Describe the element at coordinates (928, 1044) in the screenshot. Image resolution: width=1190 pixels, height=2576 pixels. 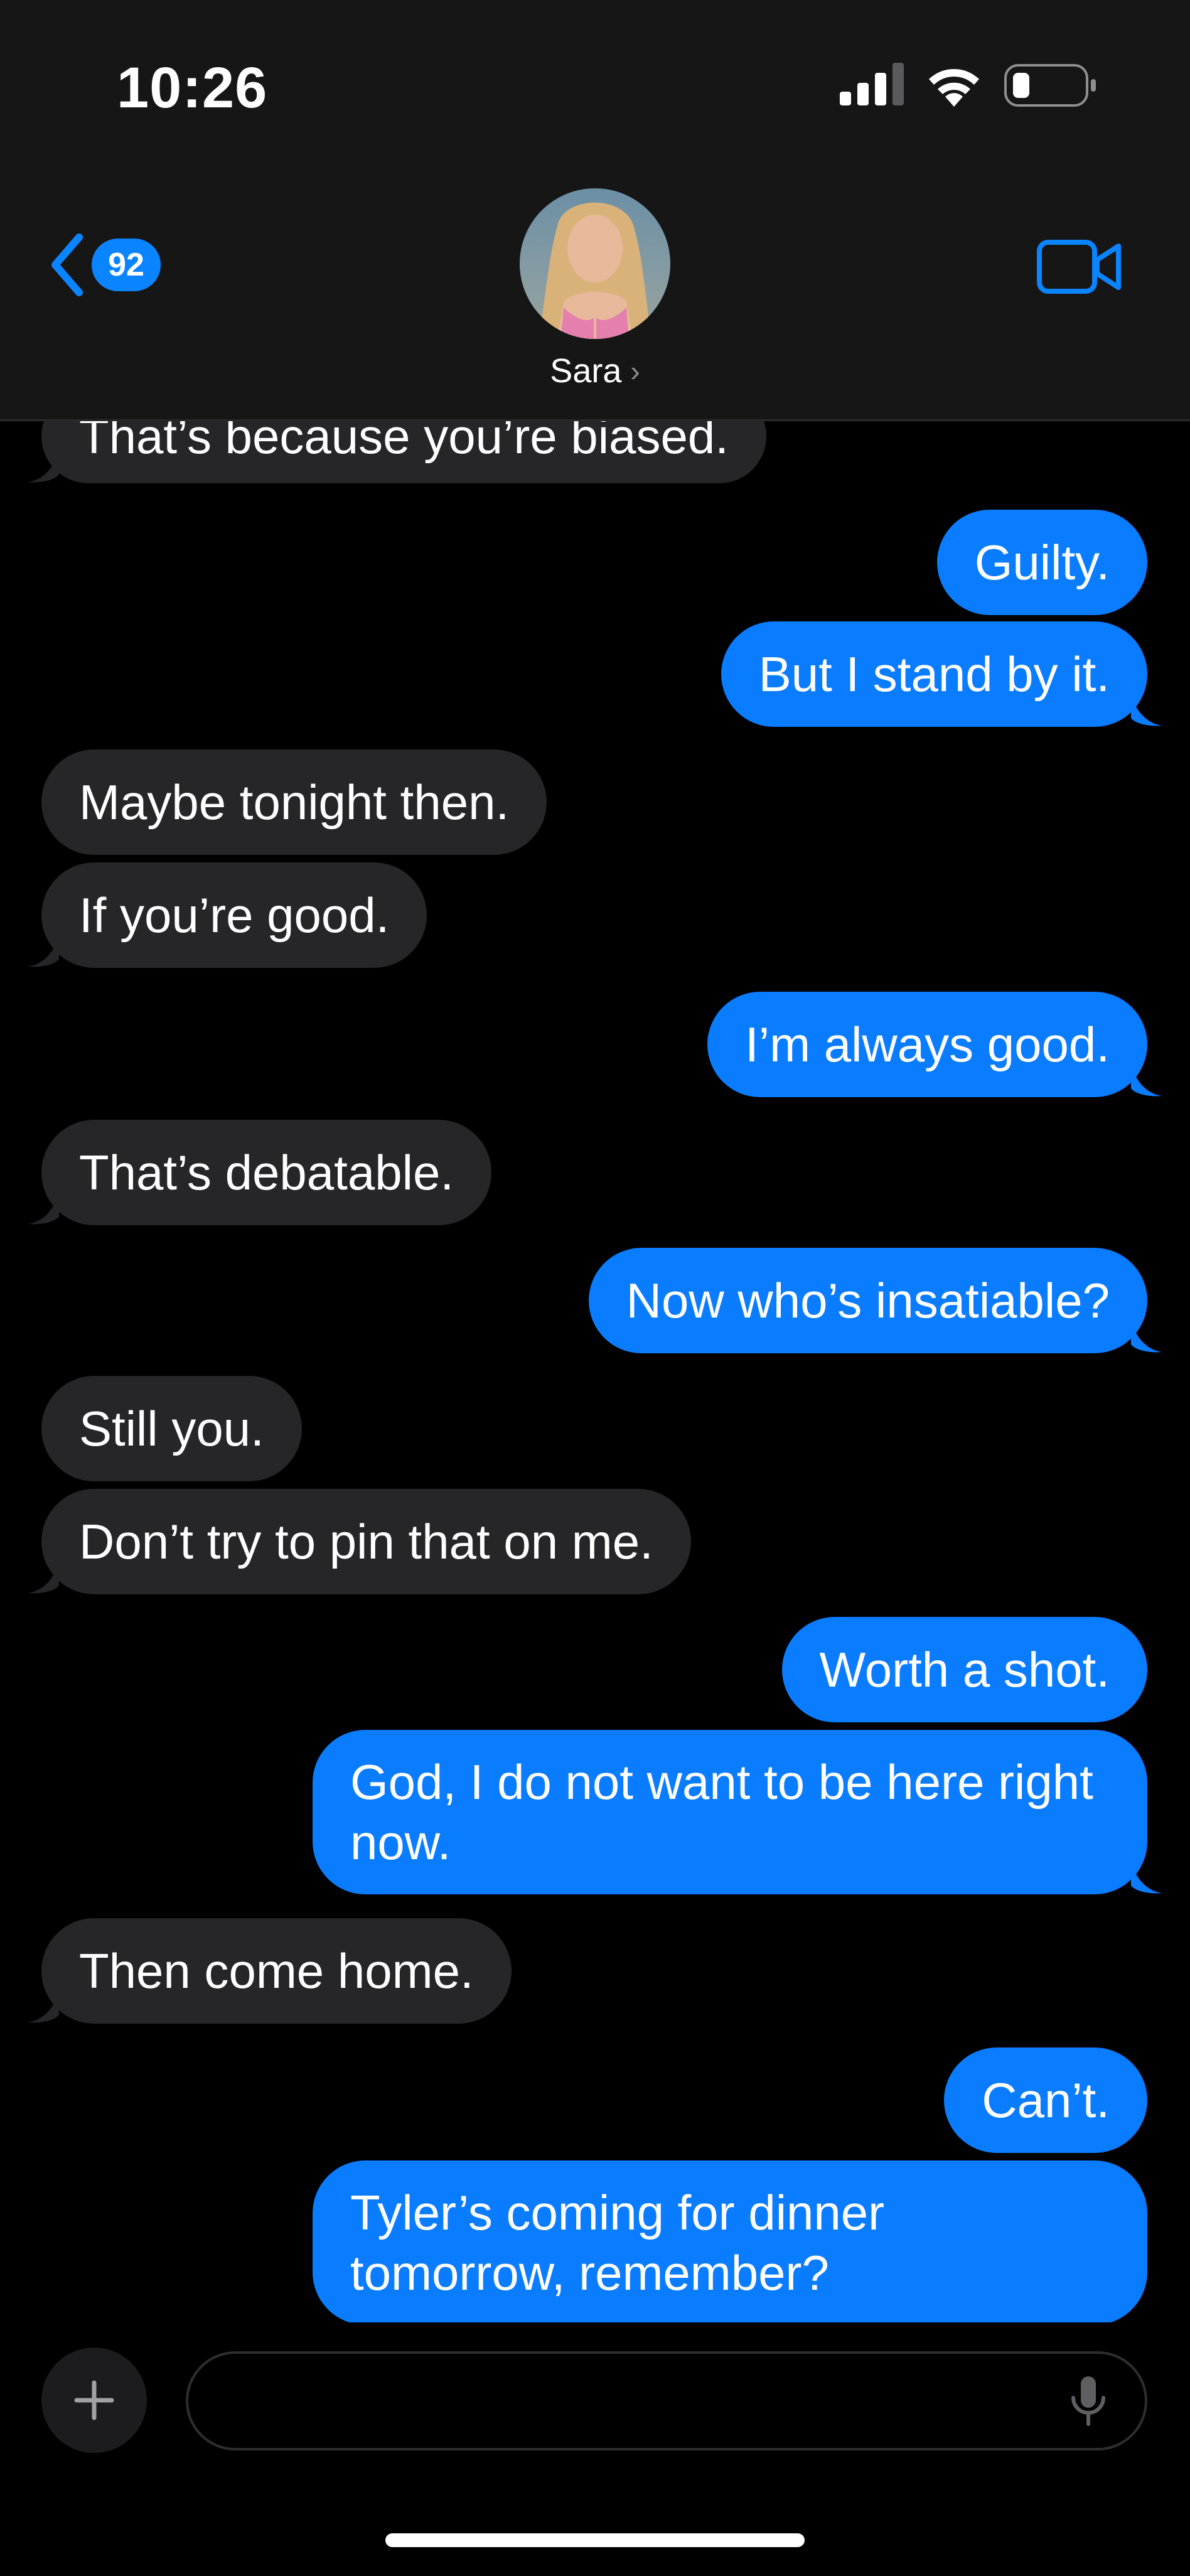
I see `message-text: I’m always good.` at that location.